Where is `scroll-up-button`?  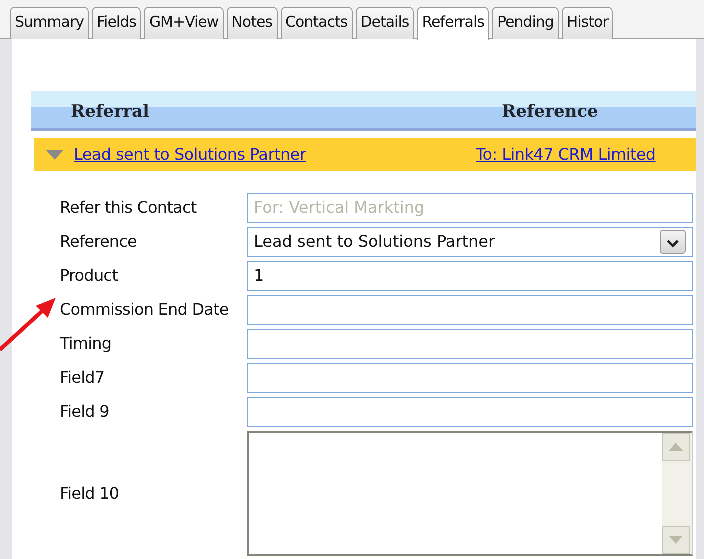 scroll-up-button is located at coordinates (676, 447).